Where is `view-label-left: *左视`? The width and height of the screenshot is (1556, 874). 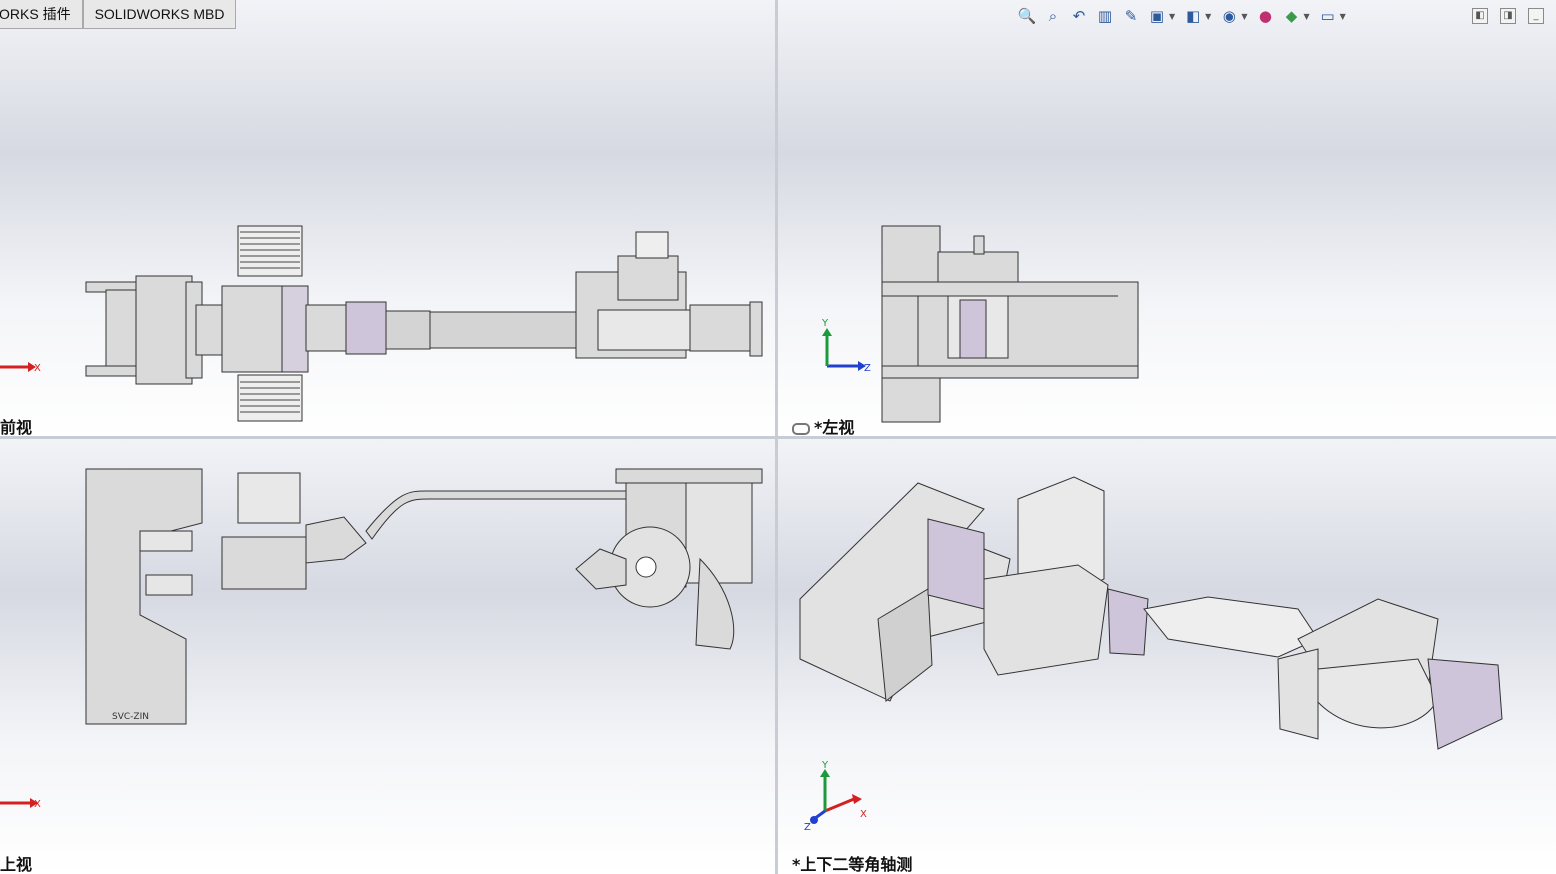
view-label-left: *左视 is located at coordinates (823, 425).